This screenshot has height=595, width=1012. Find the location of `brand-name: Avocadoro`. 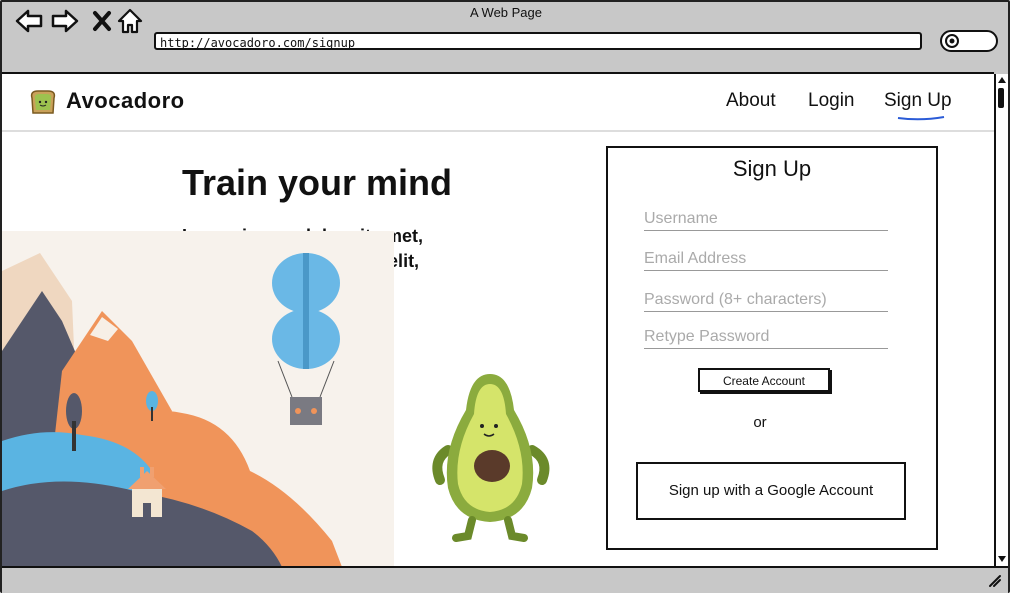

brand-name: Avocadoro is located at coordinates (125, 101).